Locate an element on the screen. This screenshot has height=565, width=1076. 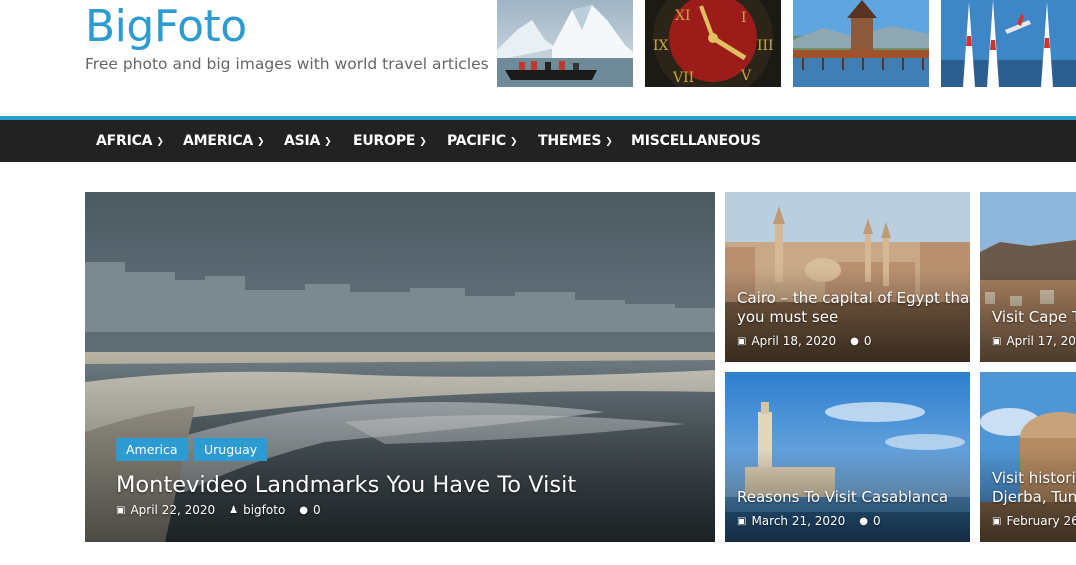
post-meta: ▣ April 17, 2020 is located at coordinates (1034, 341).